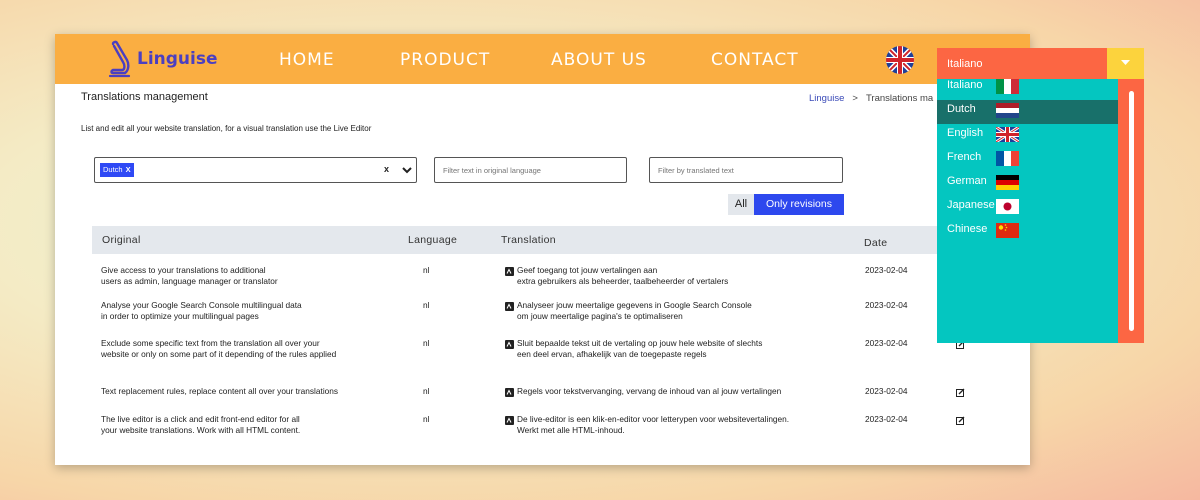 Image resolution: width=1200 pixels, height=500 pixels. What do you see at coordinates (1007, 158) in the screenshot?
I see `france-flag-icon` at bounding box center [1007, 158].